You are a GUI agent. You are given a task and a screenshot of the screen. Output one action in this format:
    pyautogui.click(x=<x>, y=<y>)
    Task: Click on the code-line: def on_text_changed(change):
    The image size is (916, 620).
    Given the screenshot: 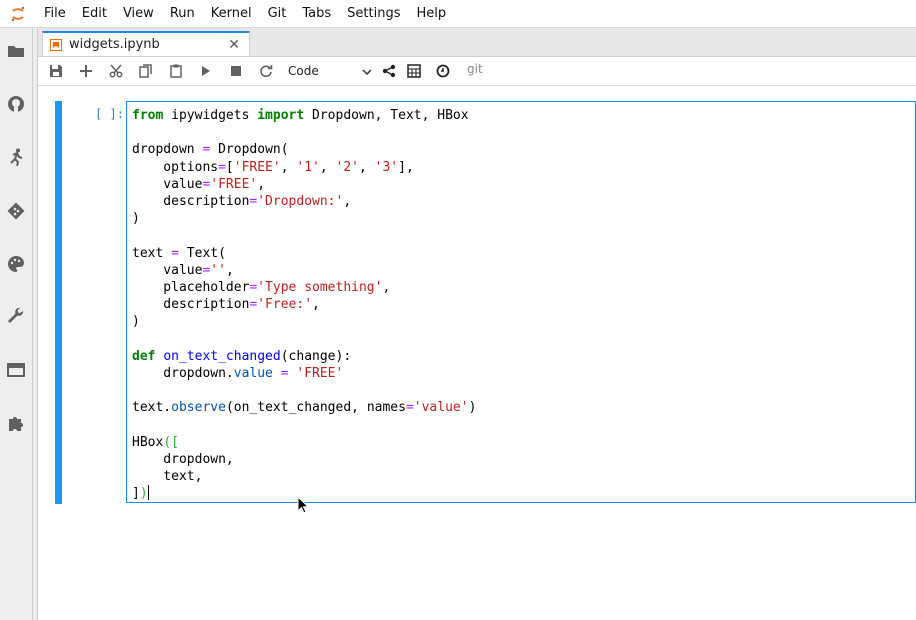 What is the action you would take?
    pyautogui.click(x=241, y=356)
    